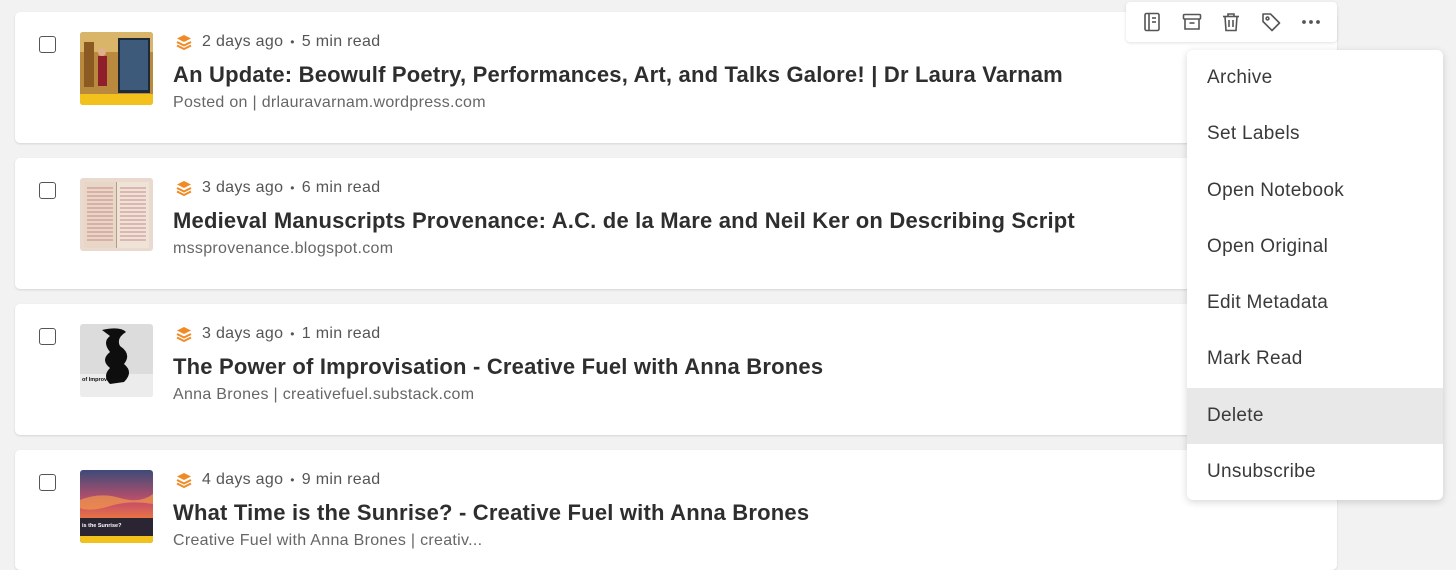 Image resolution: width=1456 pixels, height=570 pixels. I want to click on menu-item-open-notebook: Open Notebook, so click(1315, 191).